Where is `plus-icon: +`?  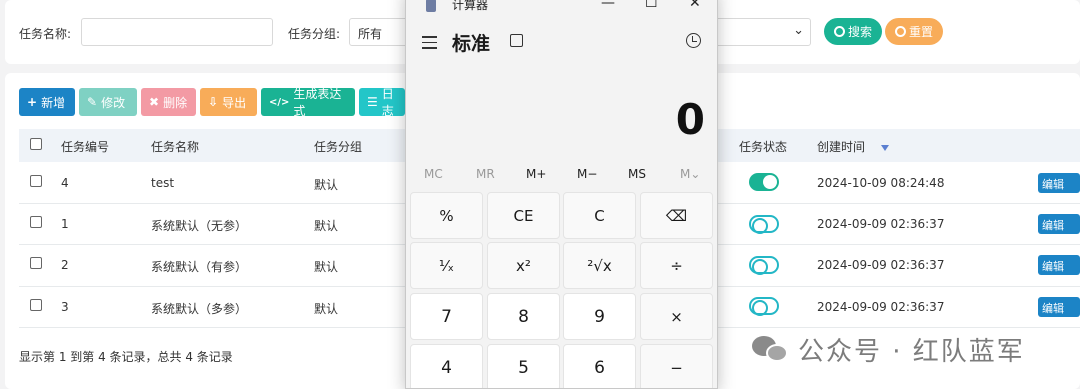
plus-icon: + is located at coordinates (32, 102).